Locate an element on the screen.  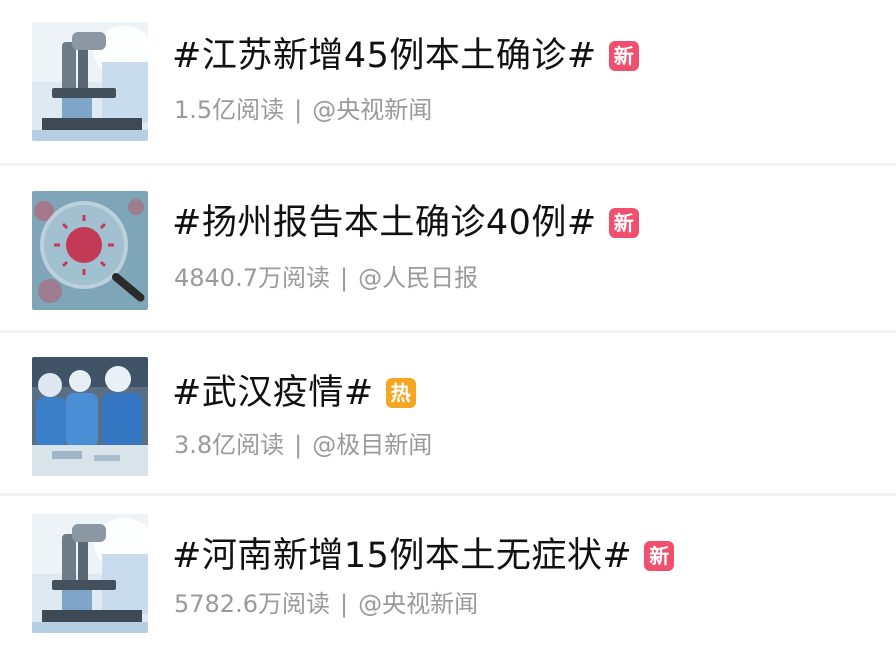
topic-title: #扬州报告本土确诊40例# is located at coordinates (384, 223).